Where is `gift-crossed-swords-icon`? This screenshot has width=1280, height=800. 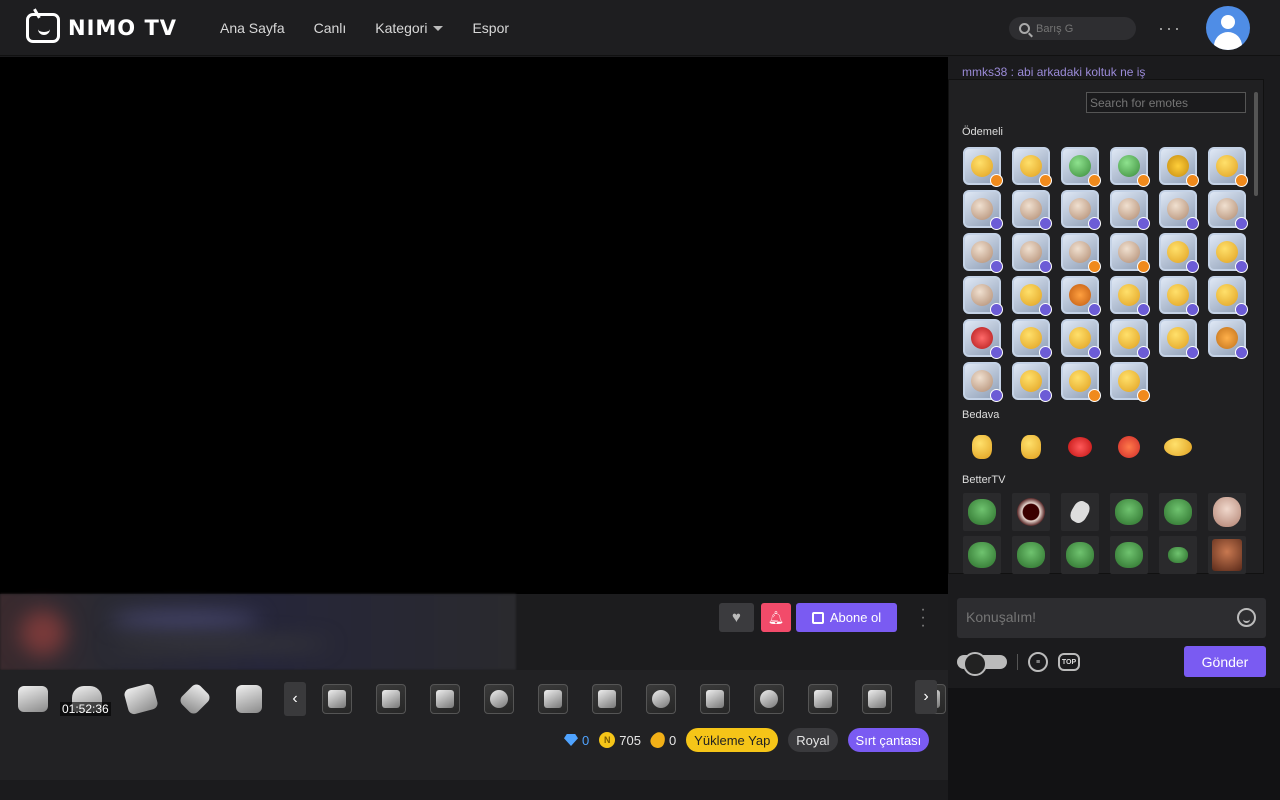
gift-crossed-swords-icon is located at coordinates (553, 699).